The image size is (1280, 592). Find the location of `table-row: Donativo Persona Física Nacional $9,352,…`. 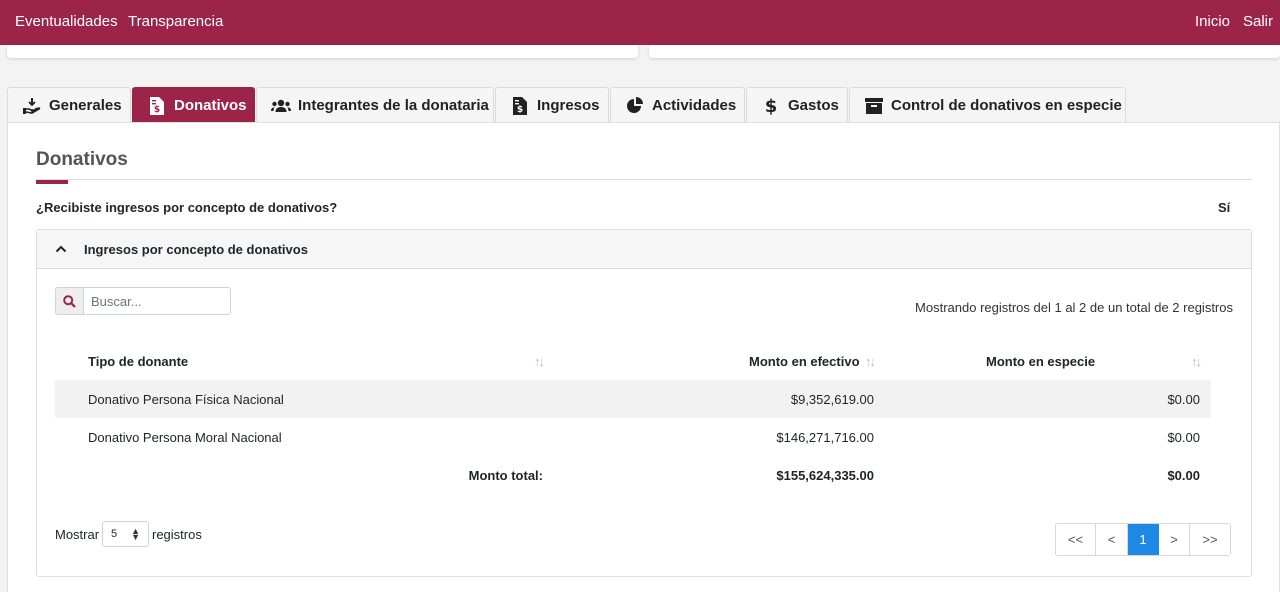

table-row: Donativo Persona Física Nacional $9,352,… is located at coordinates (633, 399).